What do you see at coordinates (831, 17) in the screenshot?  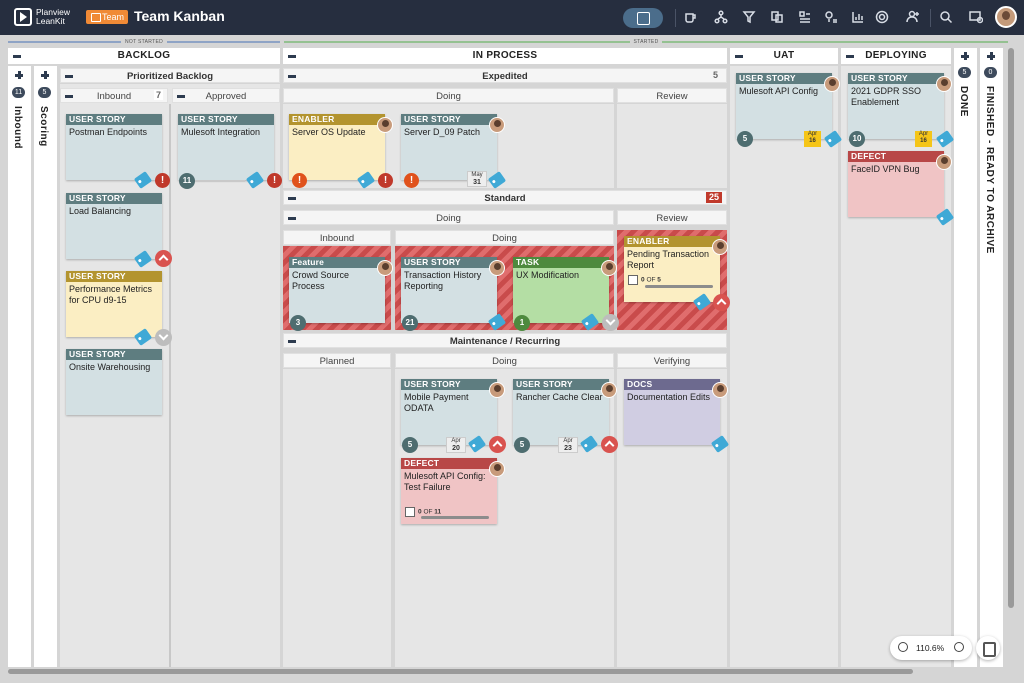 I see `tasks-icon` at bounding box center [831, 17].